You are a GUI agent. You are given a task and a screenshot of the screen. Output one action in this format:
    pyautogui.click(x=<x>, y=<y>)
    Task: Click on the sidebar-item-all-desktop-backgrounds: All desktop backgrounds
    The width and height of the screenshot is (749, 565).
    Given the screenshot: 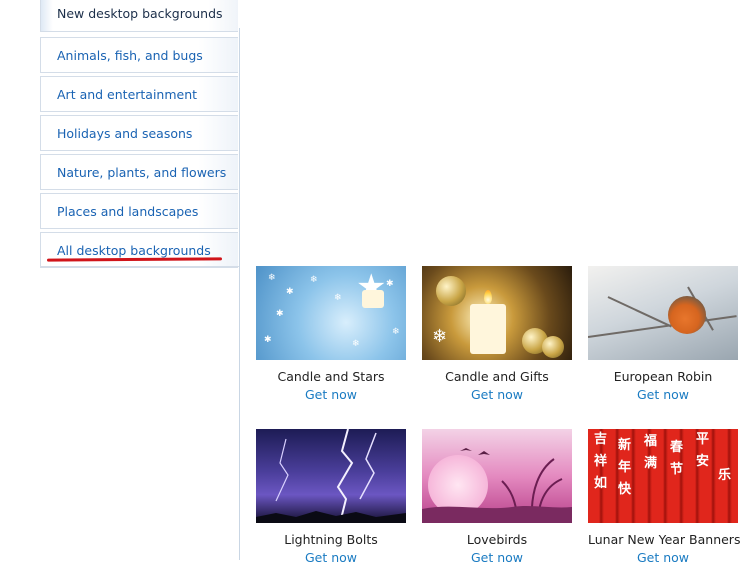 What is the action you would take?
    pyautogui.click(x=139, y=250)
    